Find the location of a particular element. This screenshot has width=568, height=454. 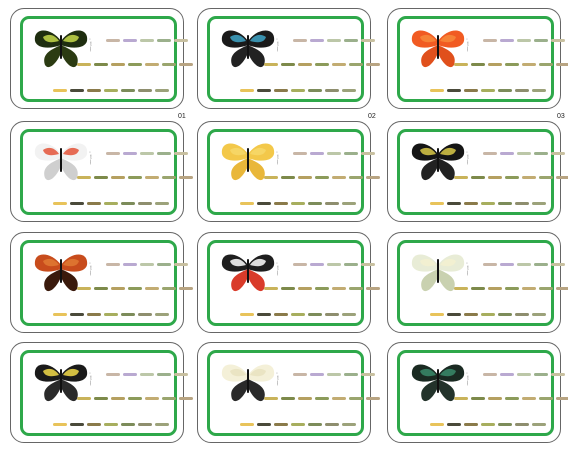

page-number: 02 is located at coordinates (372, 116).